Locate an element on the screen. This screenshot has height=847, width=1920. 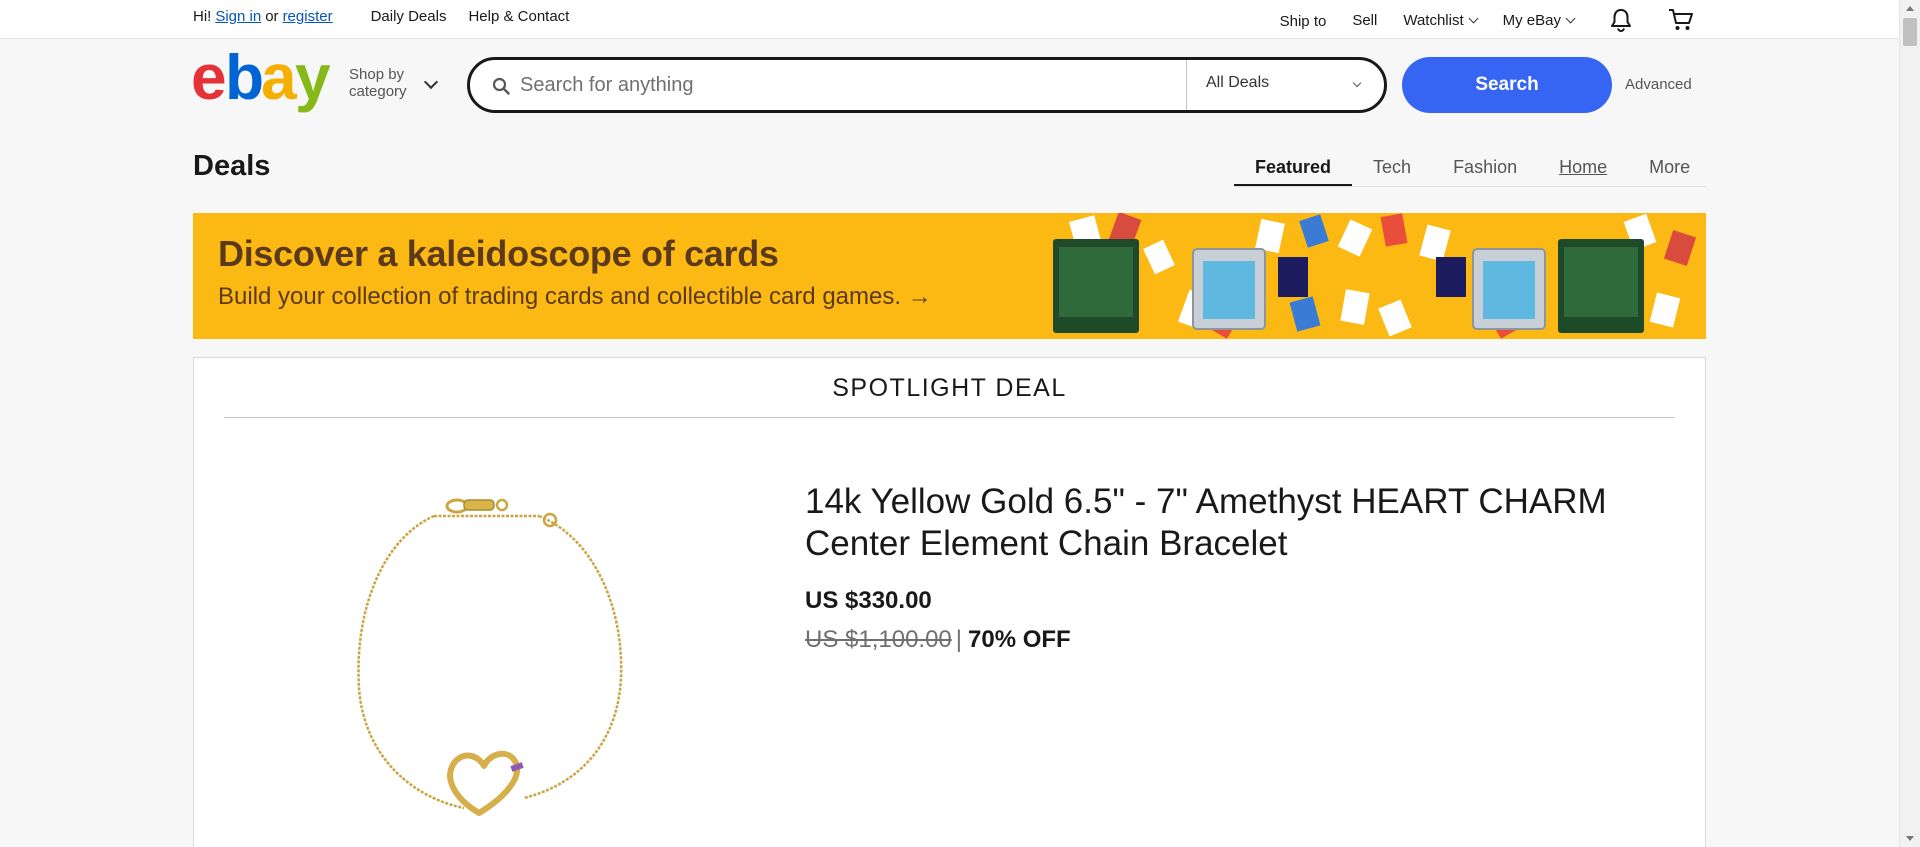
tab-label: Fashion is located at coordinates (1485, 167).